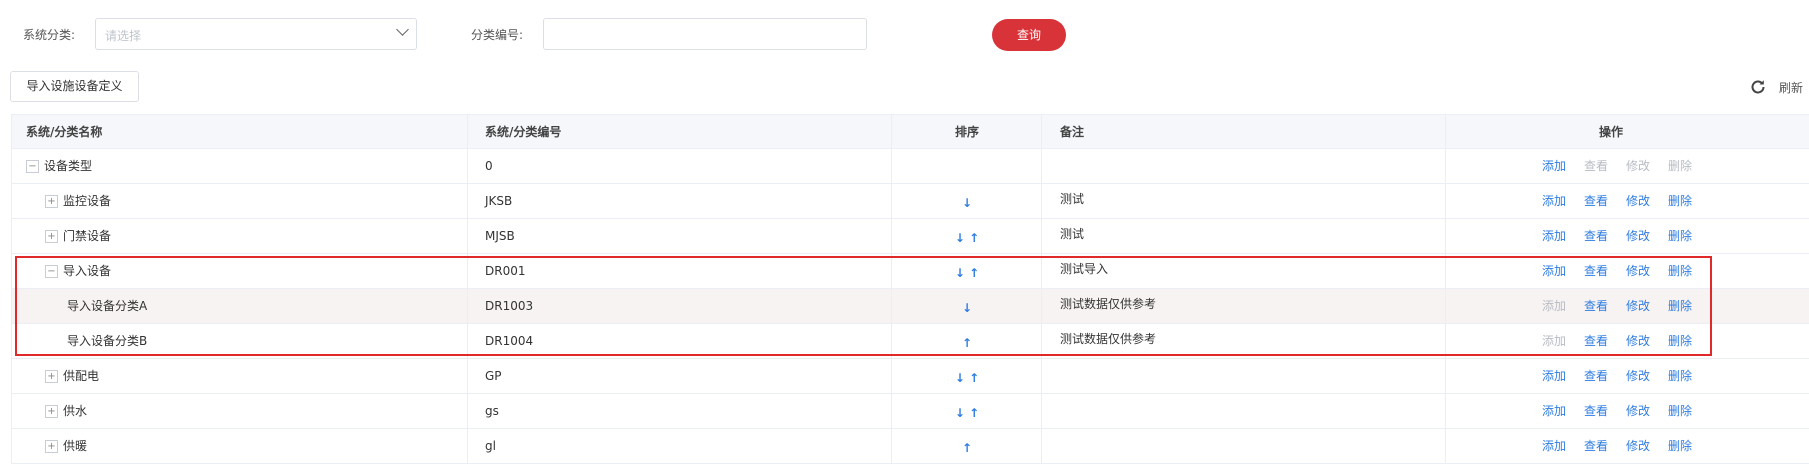 The height and width of the screenshot is (473, 1809). What do you see at coordinates (910, 236) in the screenshot?
I see `table-row: + 门禁设备 MJSB ↓ ↑ 测试 添加 查看 修改 删除` at bounding box center [910, 236].